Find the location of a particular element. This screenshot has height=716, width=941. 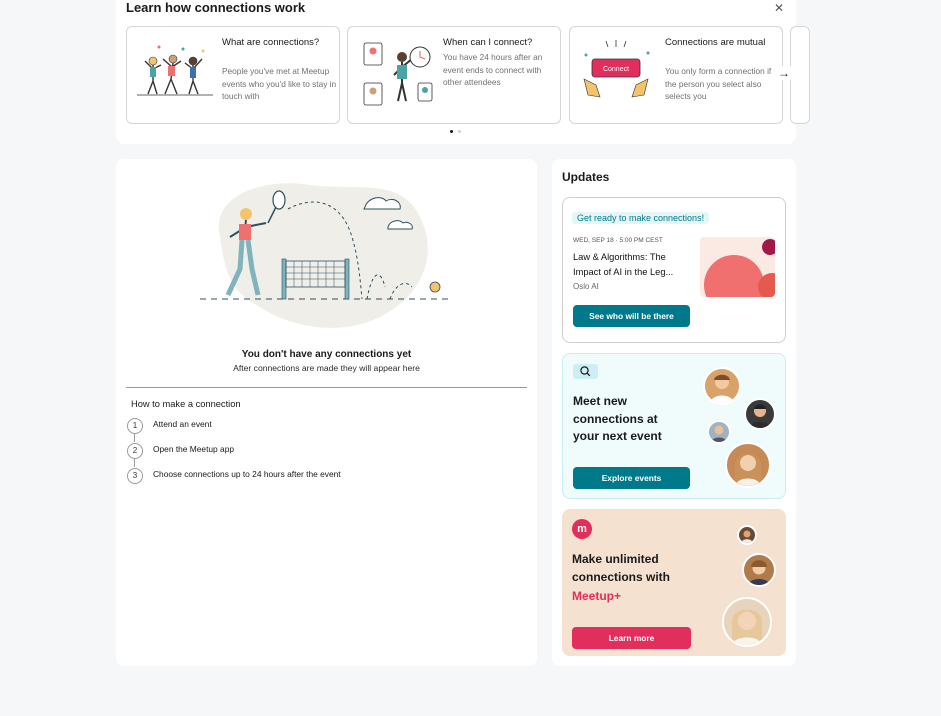

search-icon-wrap is located at coordinates (585, 371).